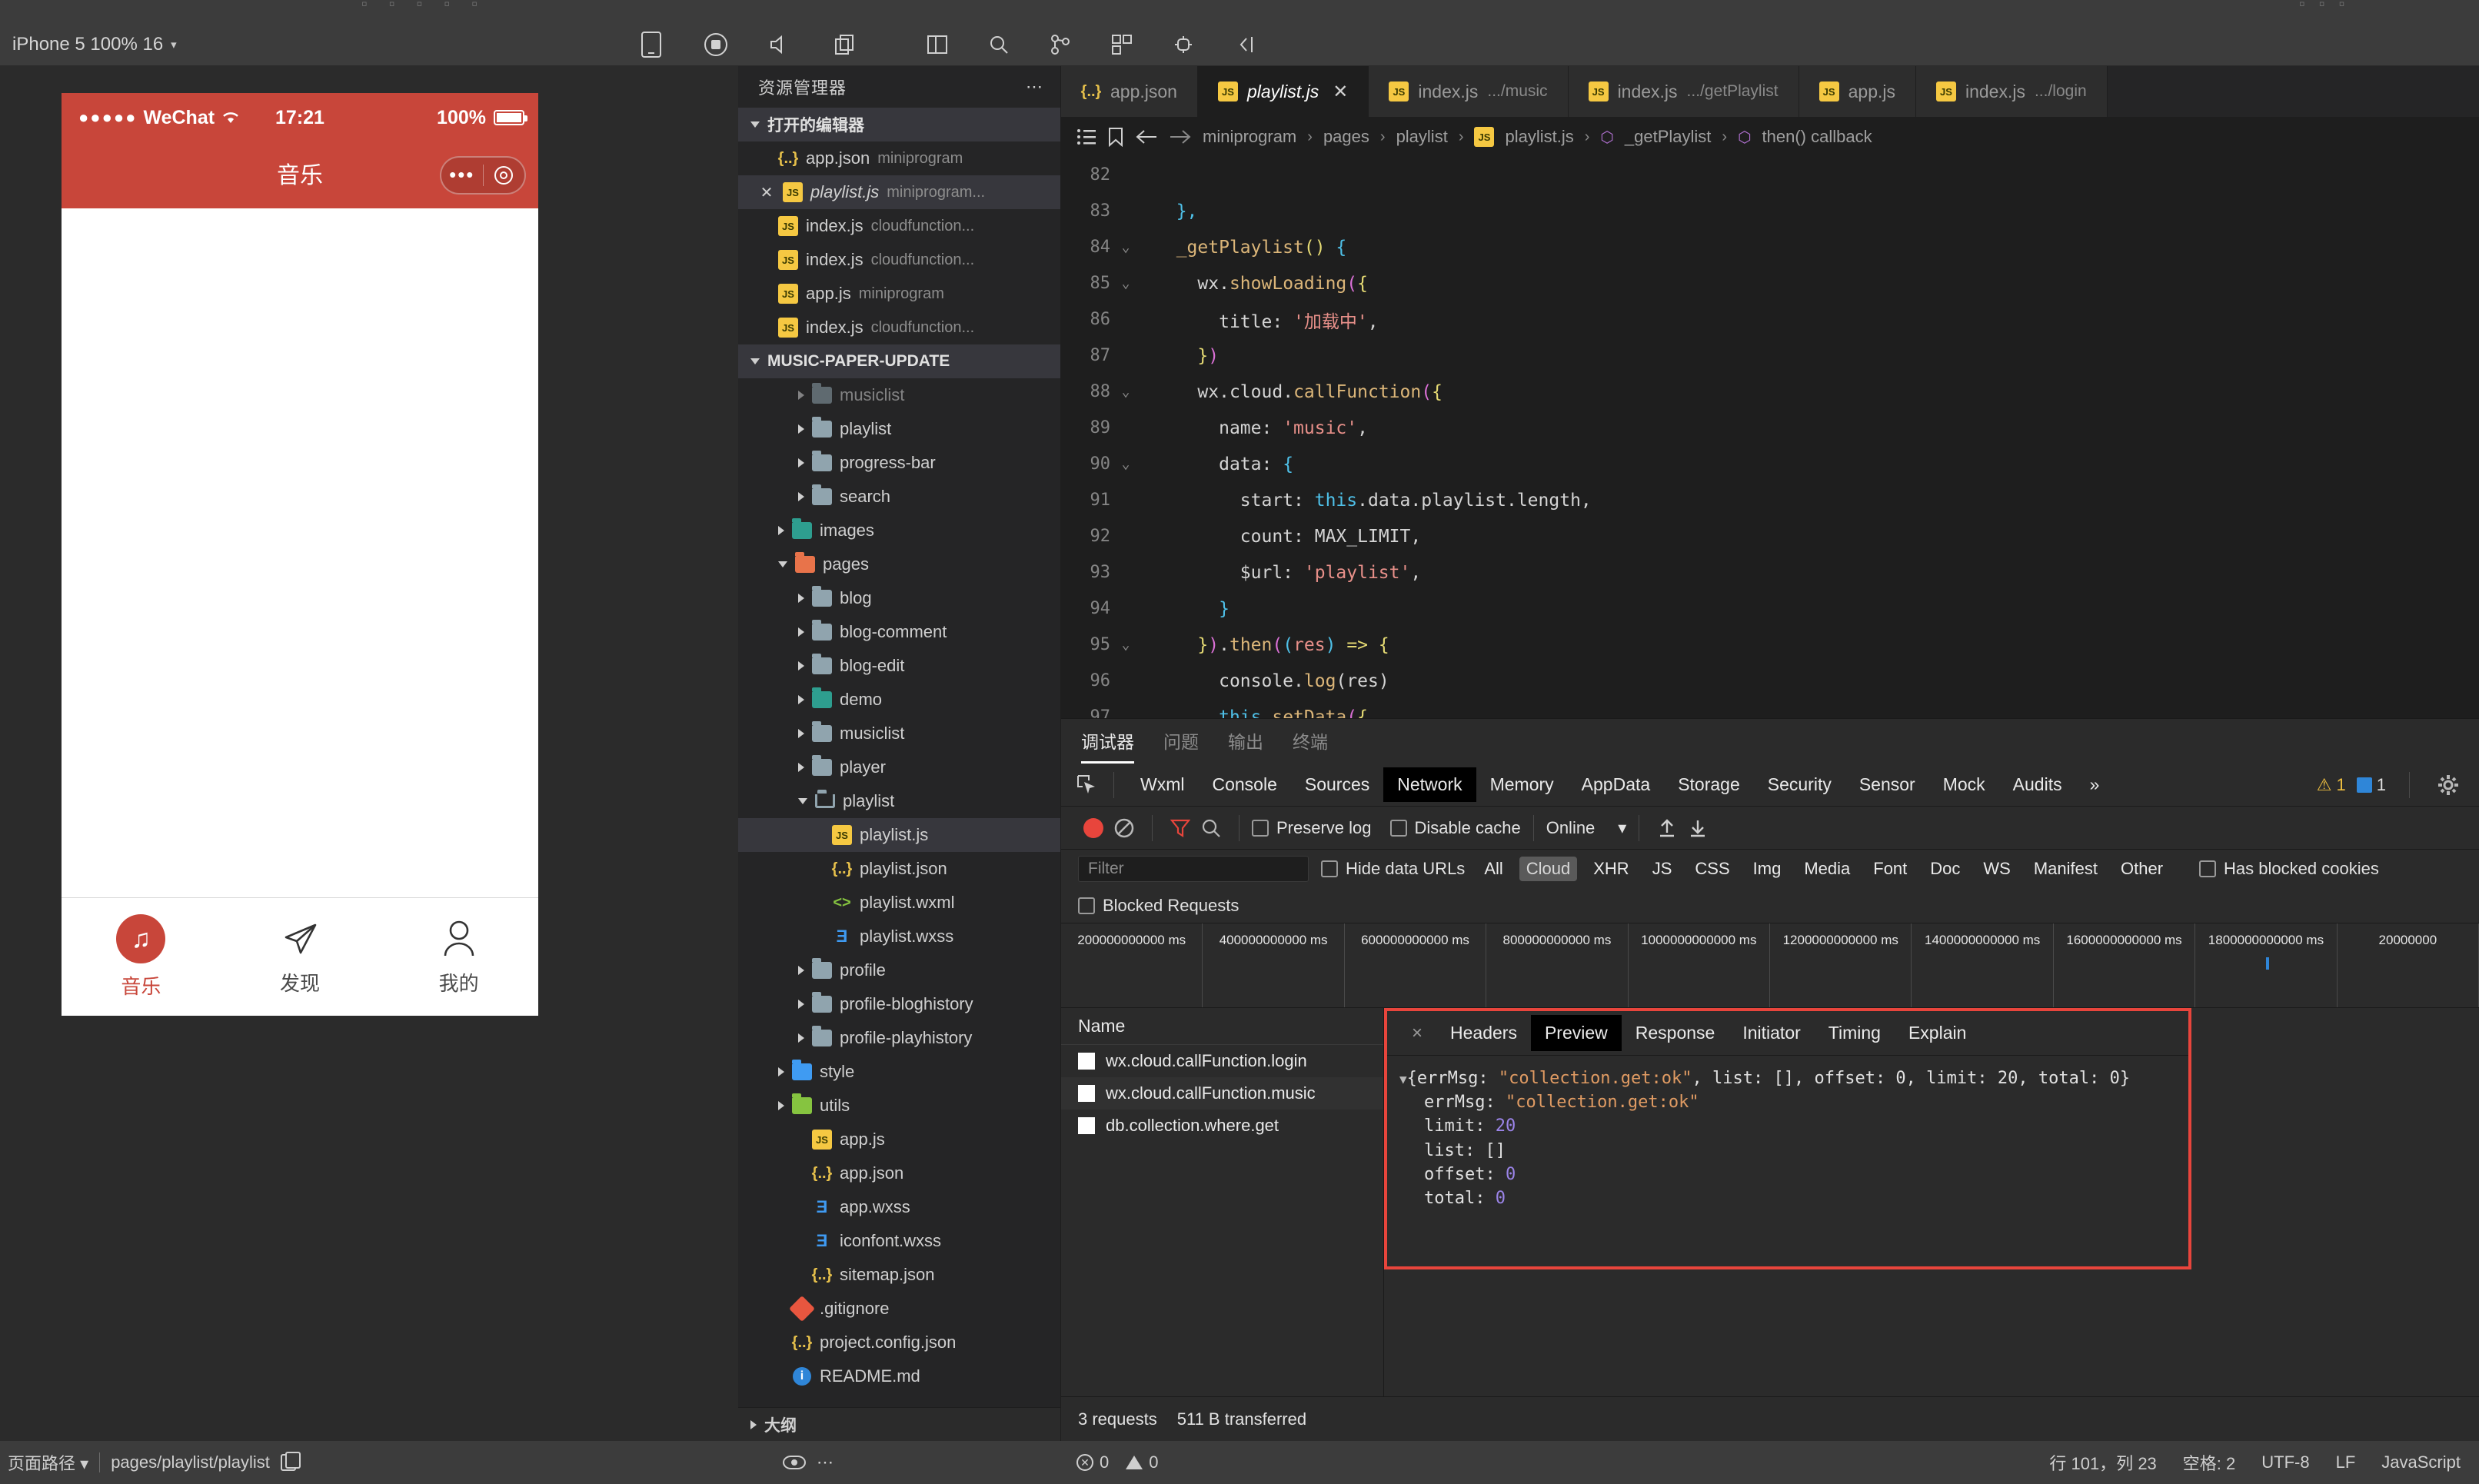  I want to click on filter-input: Filter, so click(1193, 869).